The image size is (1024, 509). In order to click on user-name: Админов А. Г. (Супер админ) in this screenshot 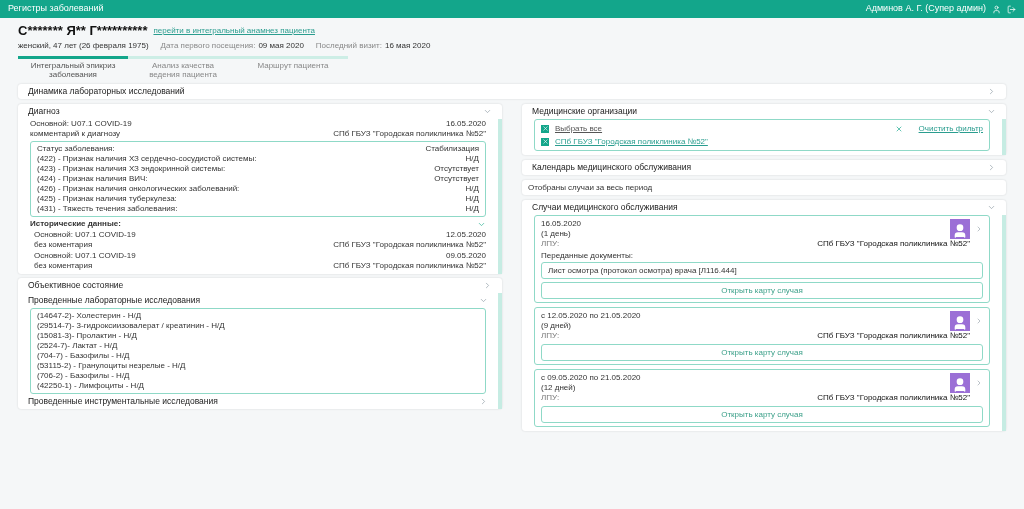, I will do `click(925, 9)`.